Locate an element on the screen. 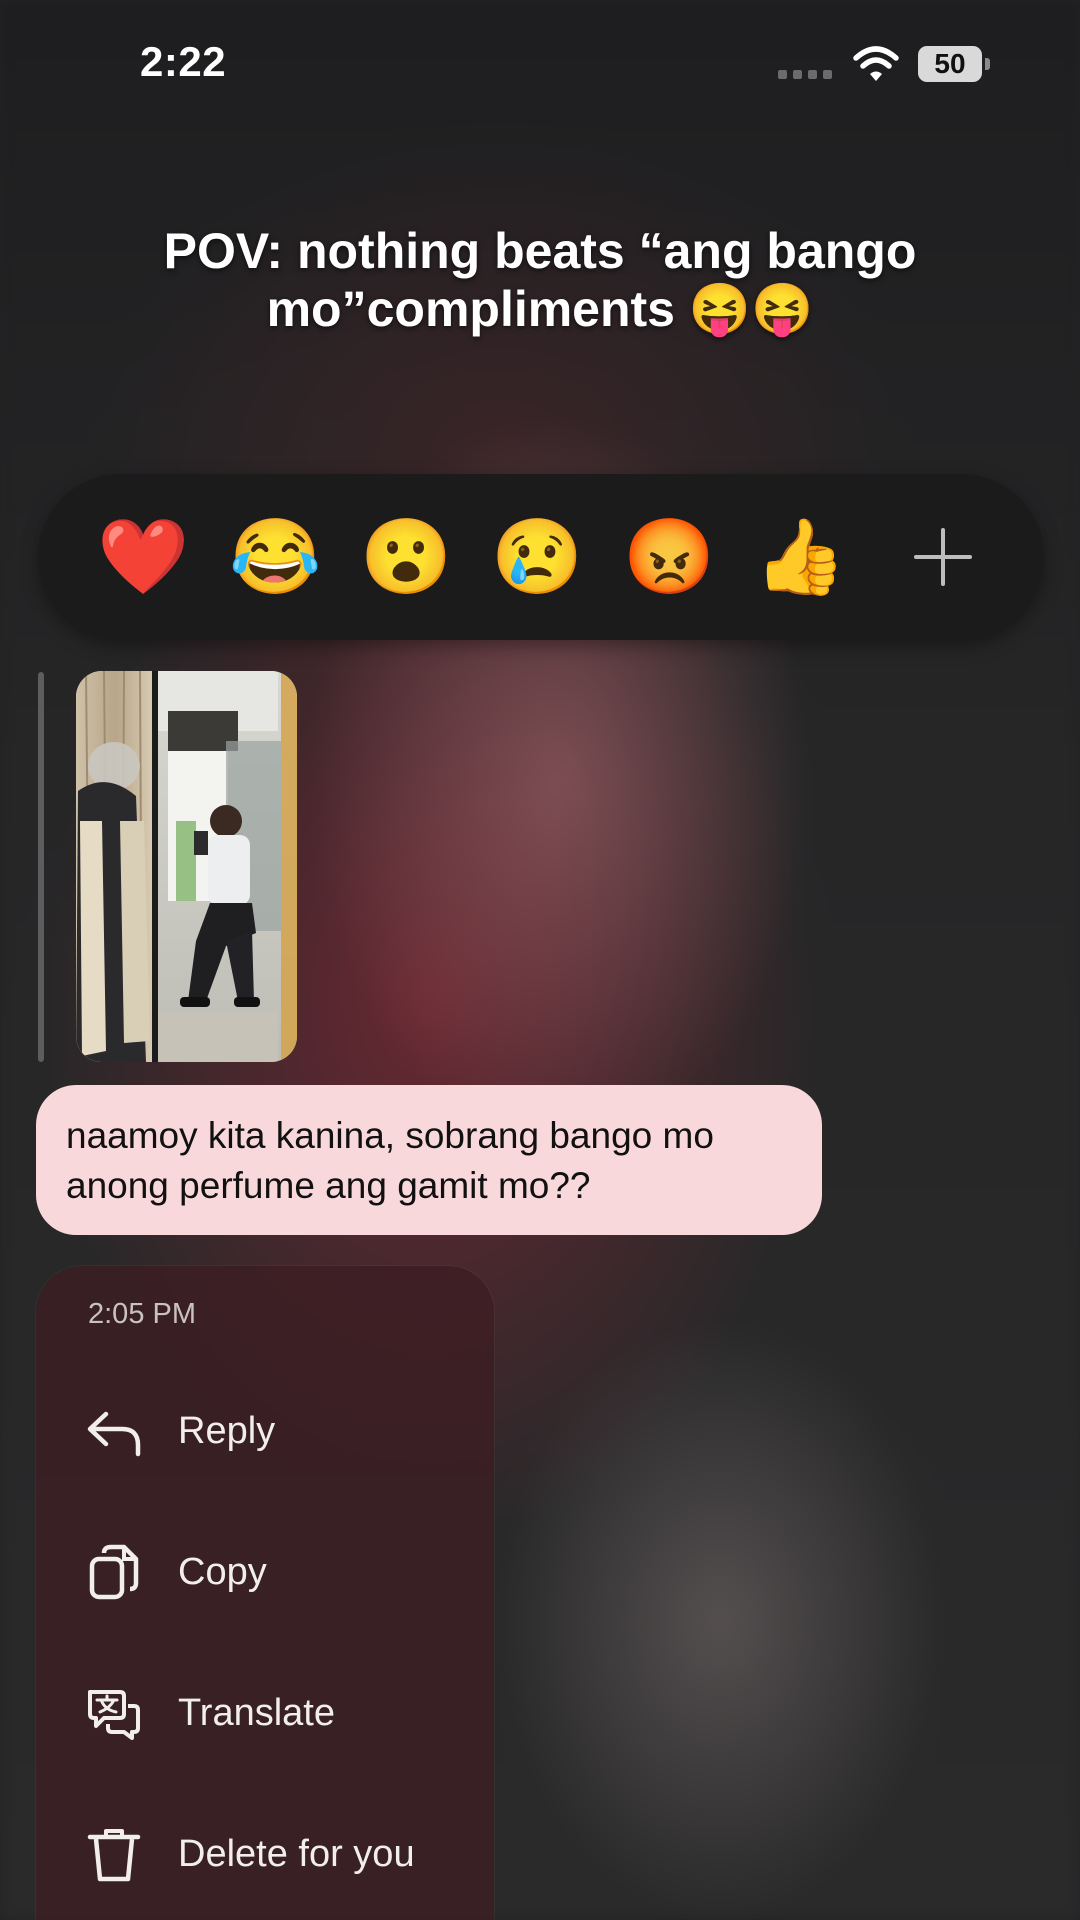 The image size is (1080, 1920). thumbs-up-emoji: 👍 is located at coordinates (800, 557).